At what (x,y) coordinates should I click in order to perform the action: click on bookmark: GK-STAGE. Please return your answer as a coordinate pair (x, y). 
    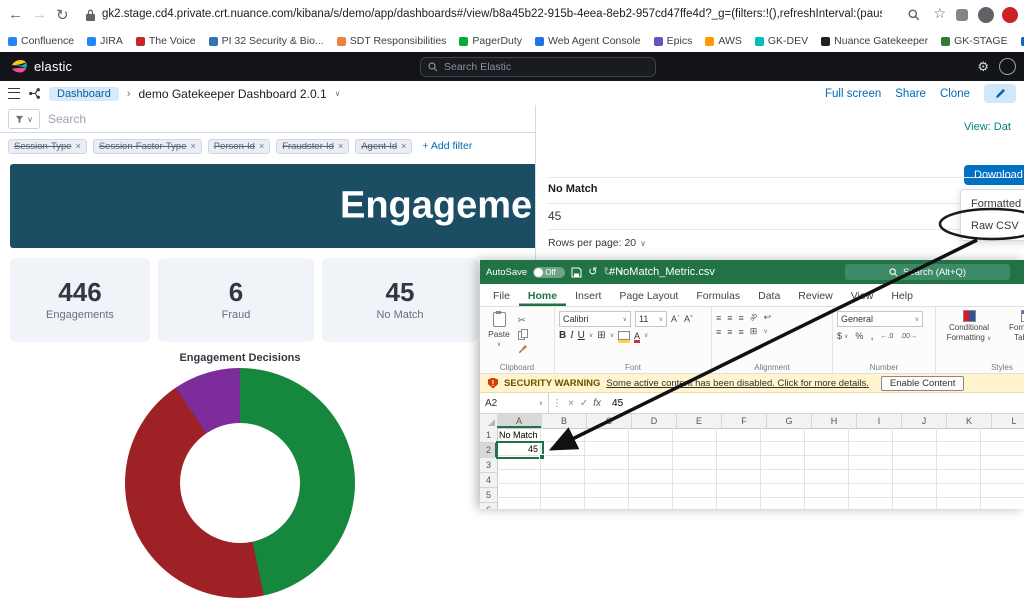
    Looking at the image, I should click on (974, 41).